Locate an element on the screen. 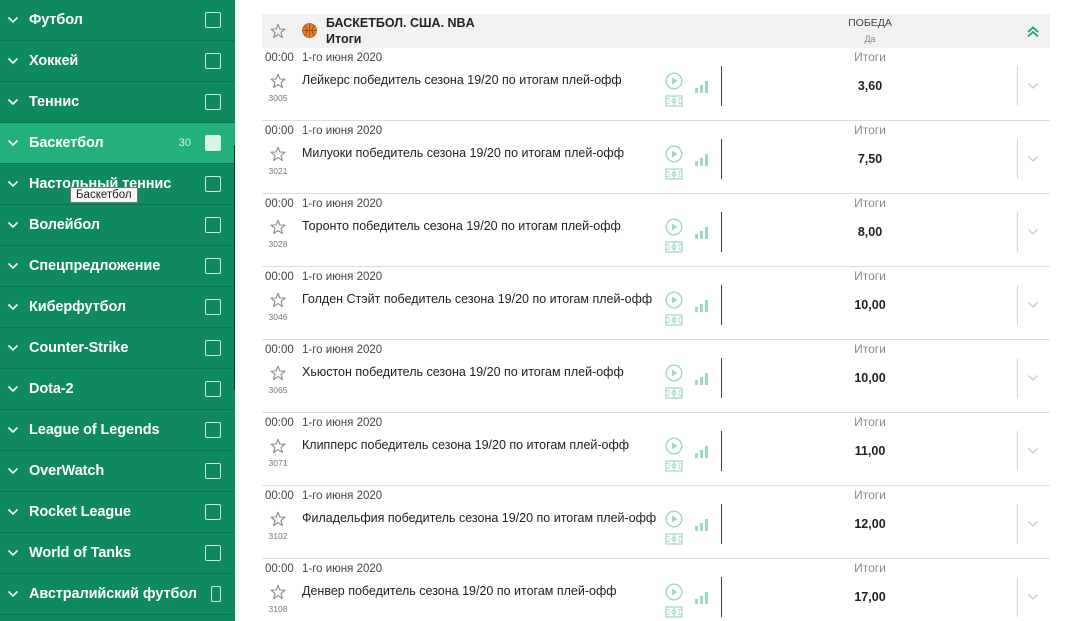  sidebar-item: Теннис is located at coordinates (117, 102).